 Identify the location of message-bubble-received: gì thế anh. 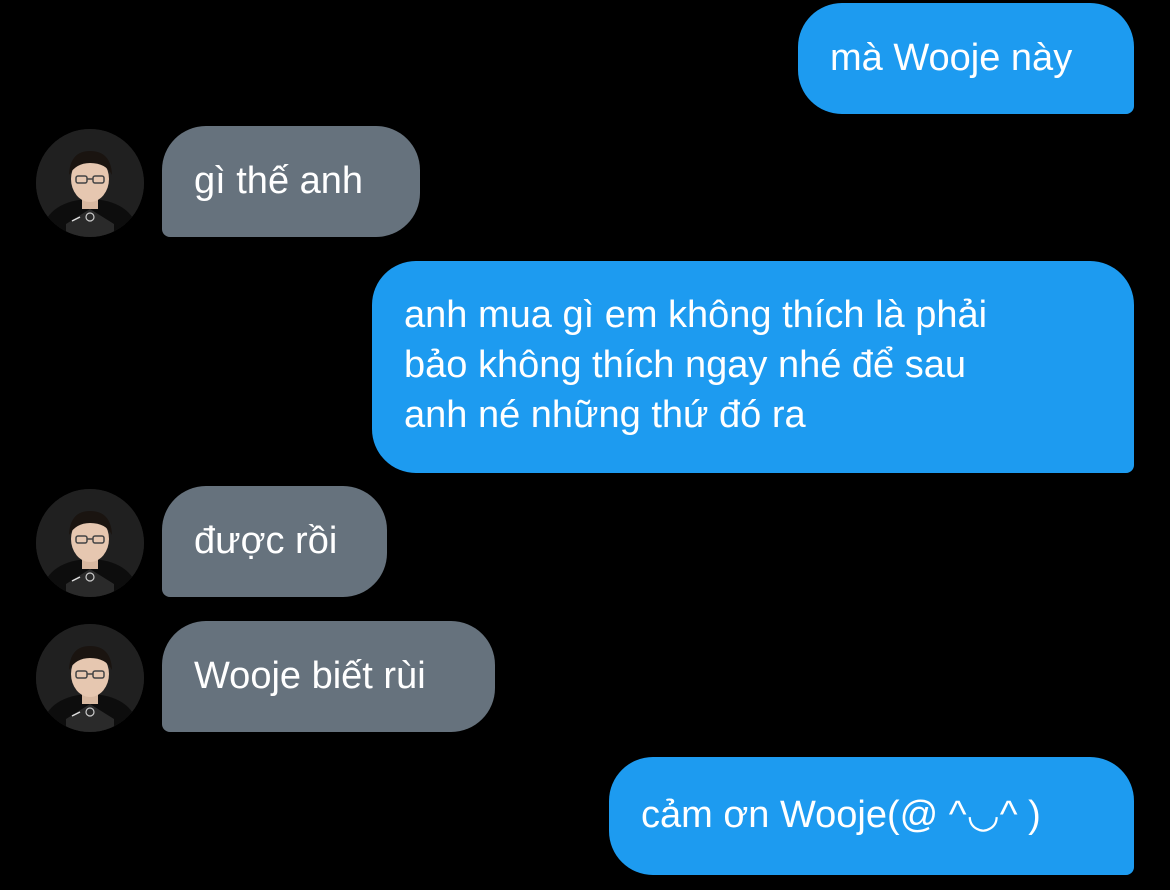
(291, 181).